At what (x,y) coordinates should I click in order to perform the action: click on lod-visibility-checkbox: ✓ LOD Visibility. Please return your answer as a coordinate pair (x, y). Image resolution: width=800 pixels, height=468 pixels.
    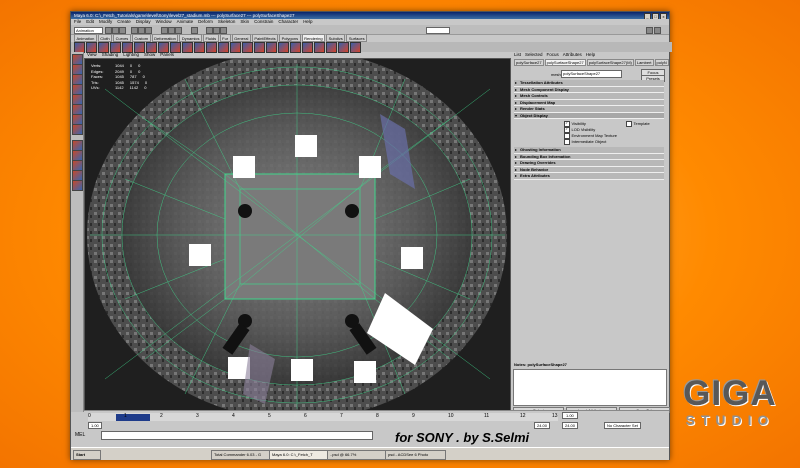
    Looking at the image, I should click on (579, 130).